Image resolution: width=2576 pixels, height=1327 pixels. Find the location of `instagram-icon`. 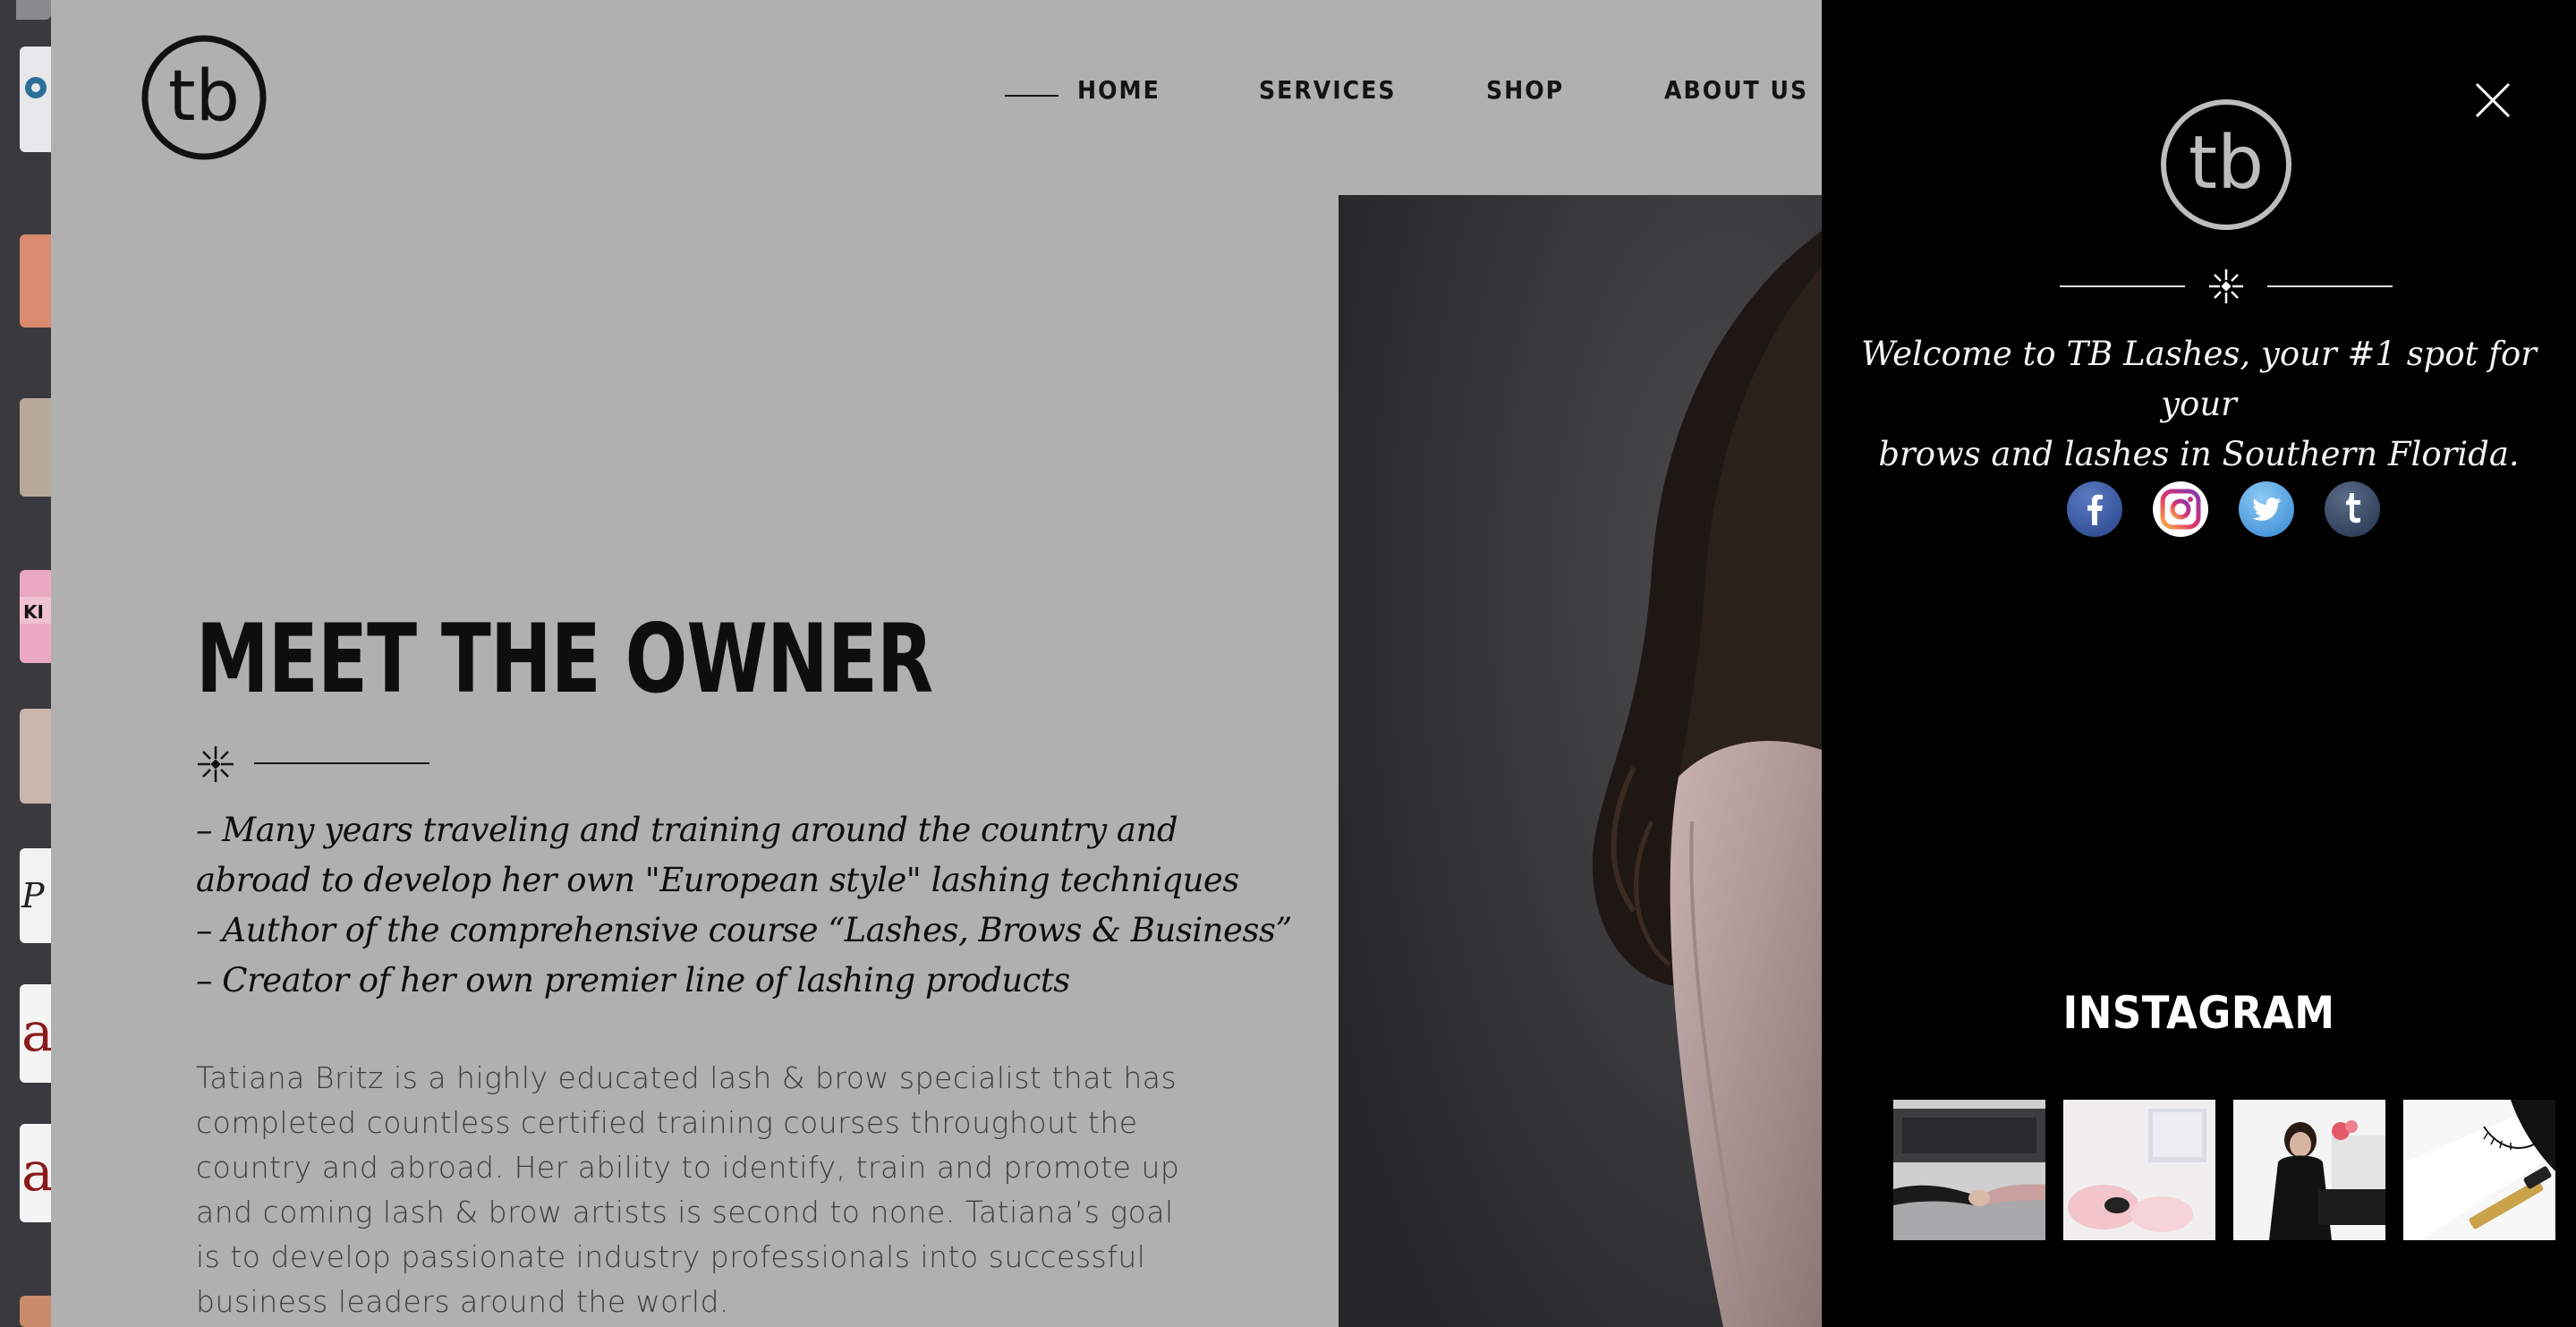

instagram-icon is located at coordinates (2180, 510).